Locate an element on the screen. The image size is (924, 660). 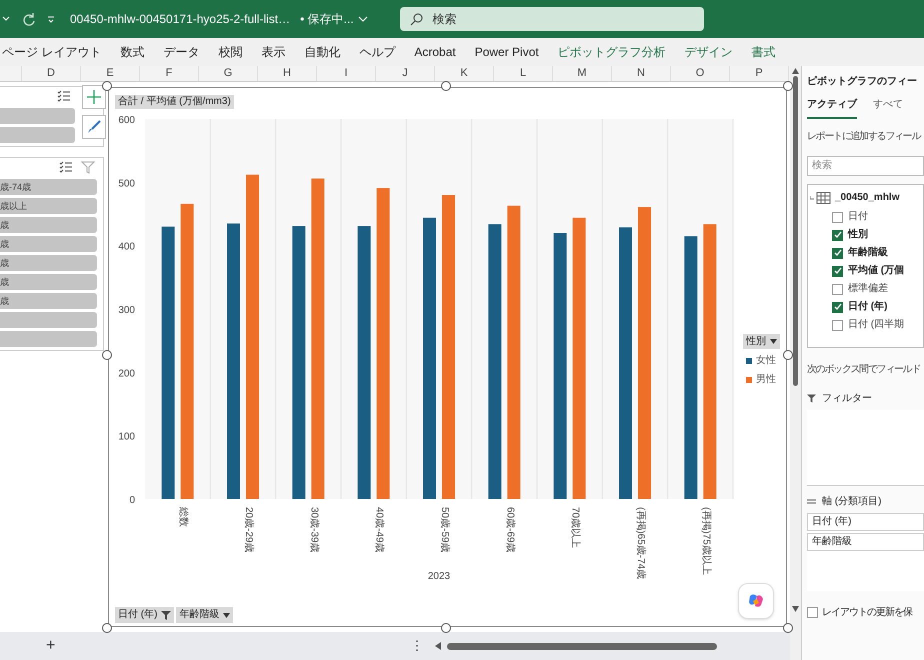
value-field-button: 合計 / 平均値 (万個/mm3) is located at coordinates (174, 102).